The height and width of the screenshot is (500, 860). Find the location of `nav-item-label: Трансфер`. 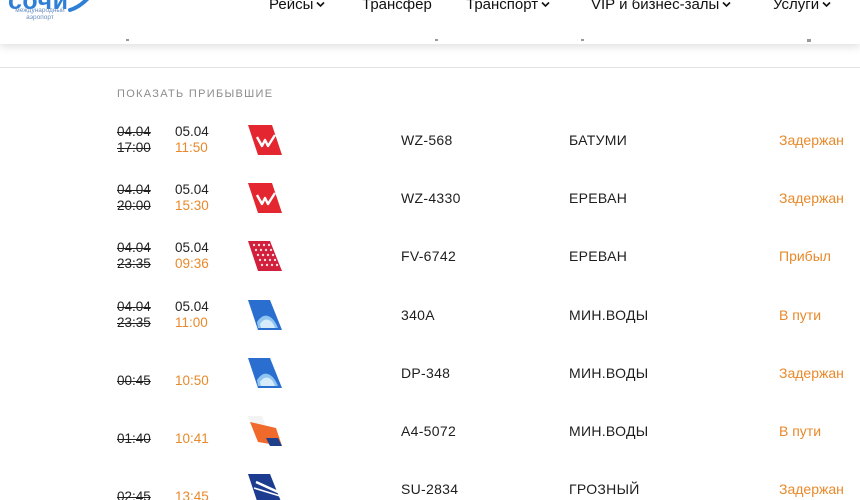

nav-item-label: Трансфер is located at coordinates (397, 6).